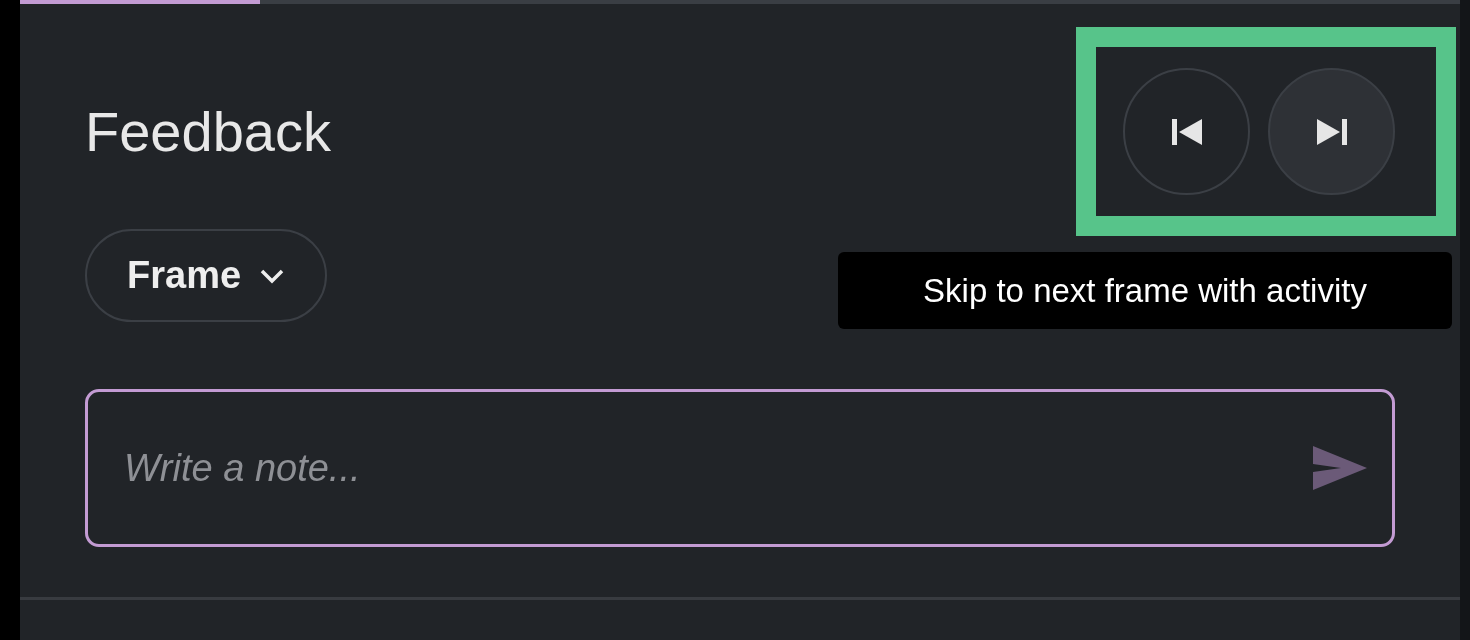  What do you see at coordinates (1340, 468) in the screenshot?
I see `send-icon` at bounding box center [1340, 468].